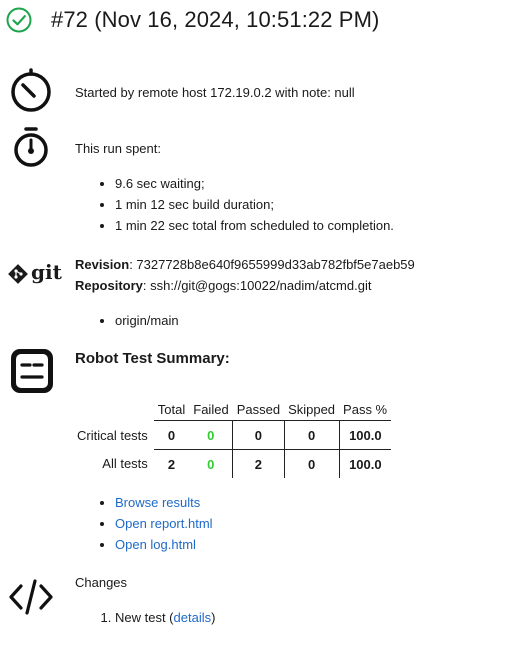 Image resolution: width=527 pixels, height=655 pixels. Describe the element at coordinates (109, 285) in the screenshot. I see `repository-label: Repository` at that location.